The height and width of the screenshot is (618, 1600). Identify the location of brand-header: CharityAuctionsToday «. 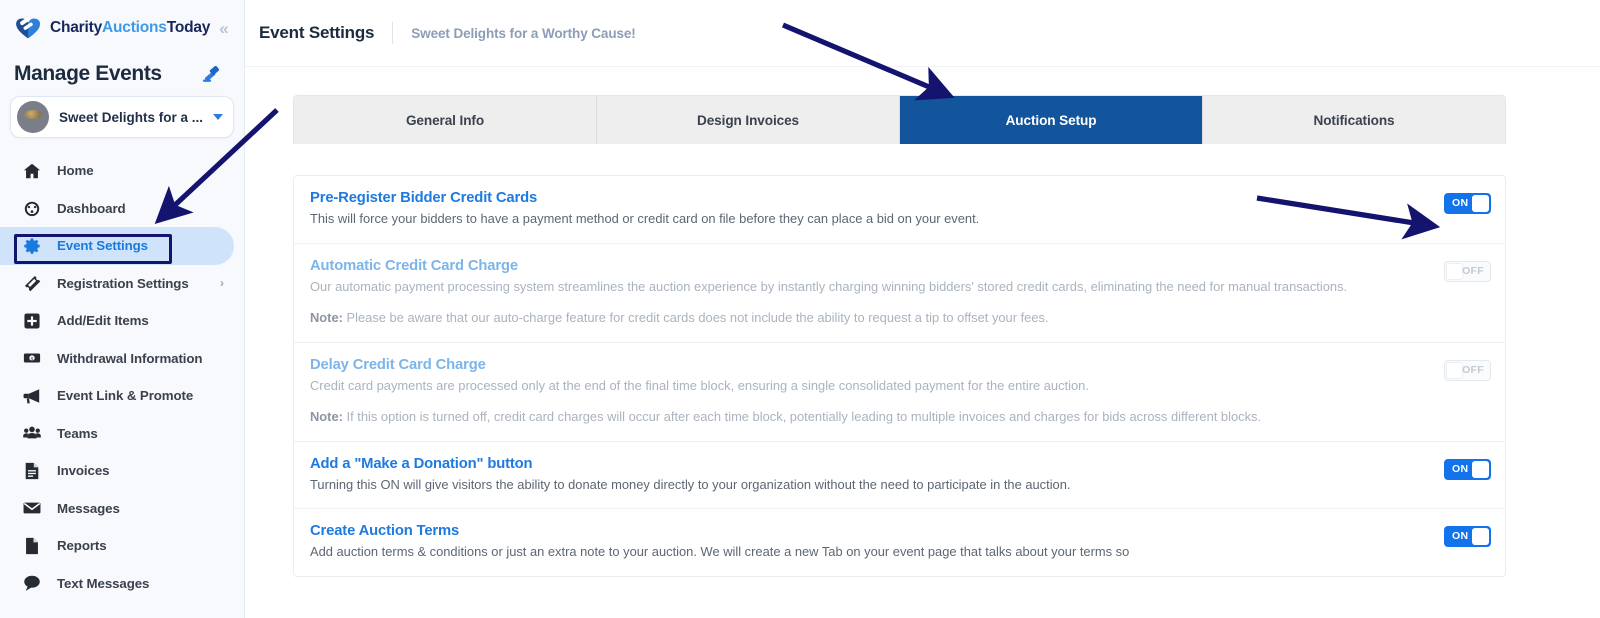
(122, 28).